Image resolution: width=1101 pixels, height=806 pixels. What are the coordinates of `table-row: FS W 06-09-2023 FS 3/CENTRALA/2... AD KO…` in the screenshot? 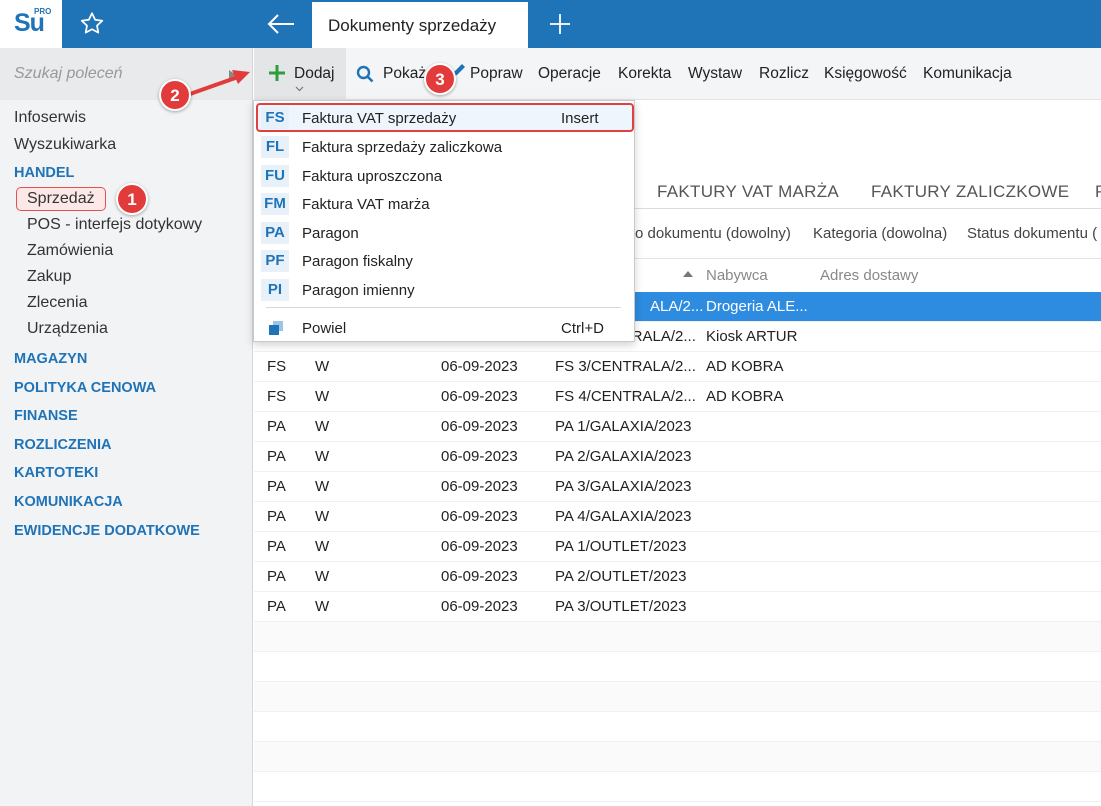 It's located at (677, 367).